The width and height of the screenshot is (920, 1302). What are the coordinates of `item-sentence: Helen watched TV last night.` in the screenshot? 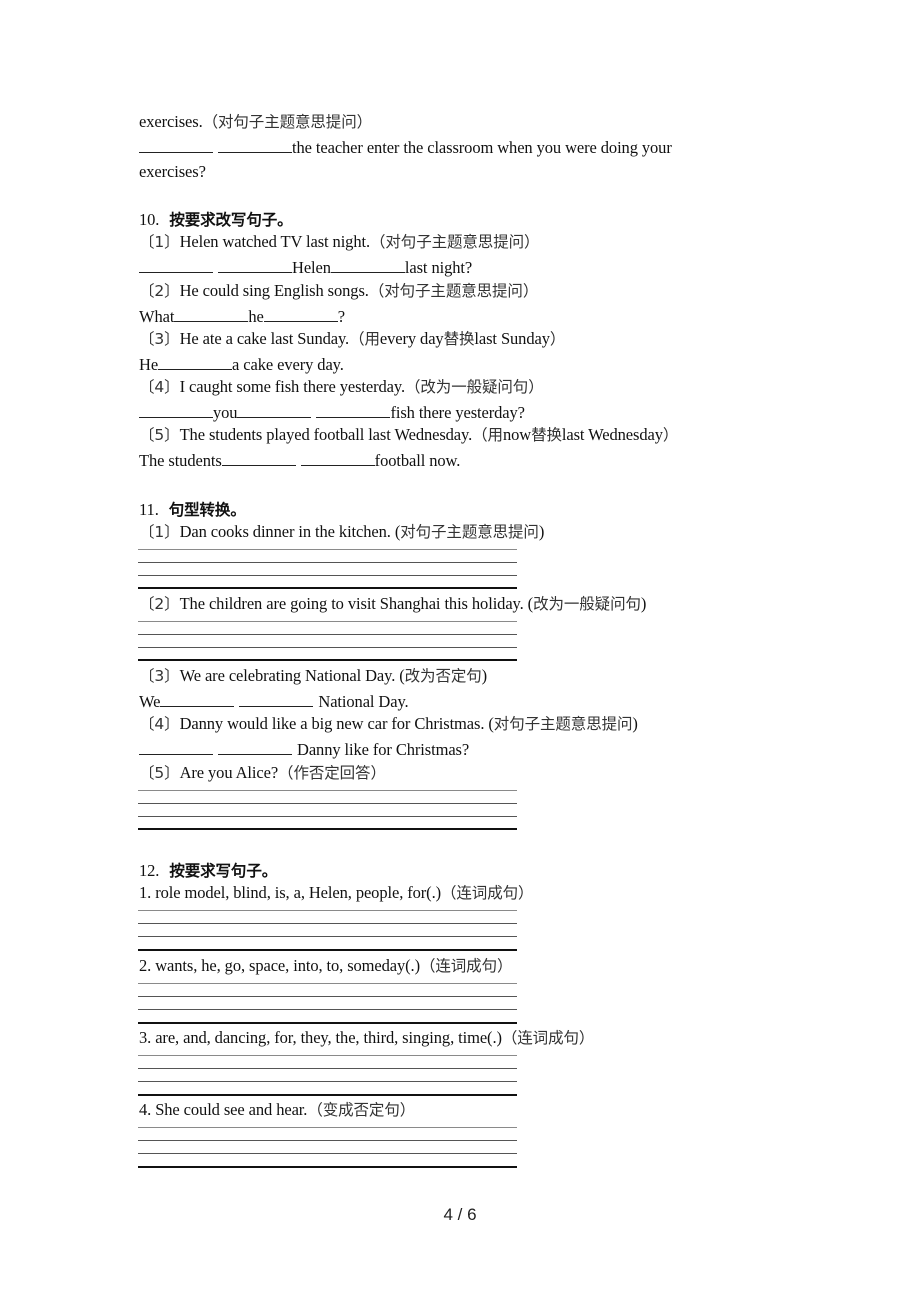 It's located at (275, 241).